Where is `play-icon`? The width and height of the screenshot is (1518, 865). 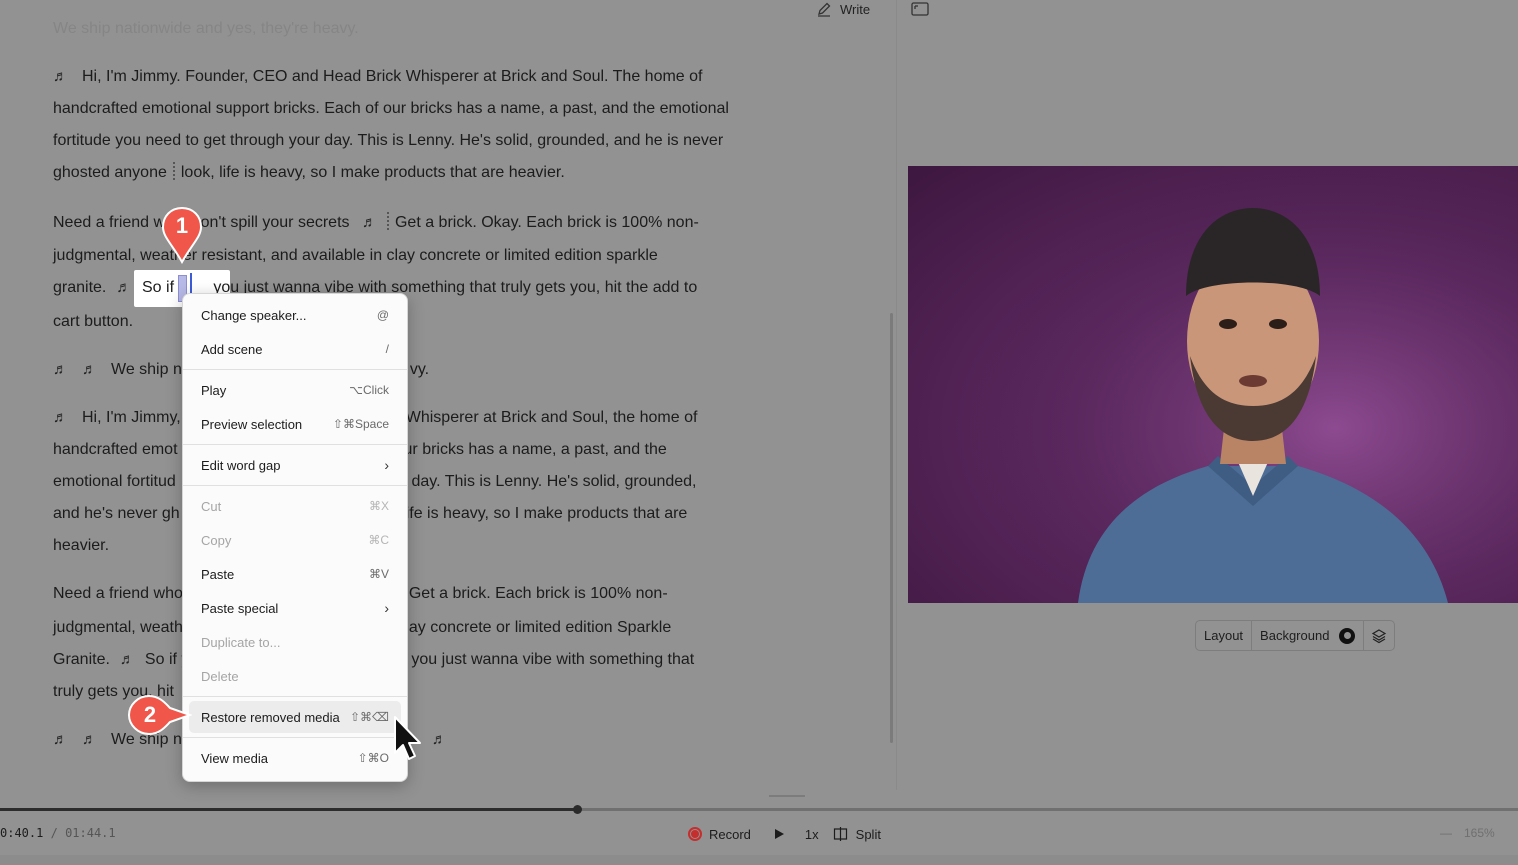 play-icon is located at coordinates (779, 834).